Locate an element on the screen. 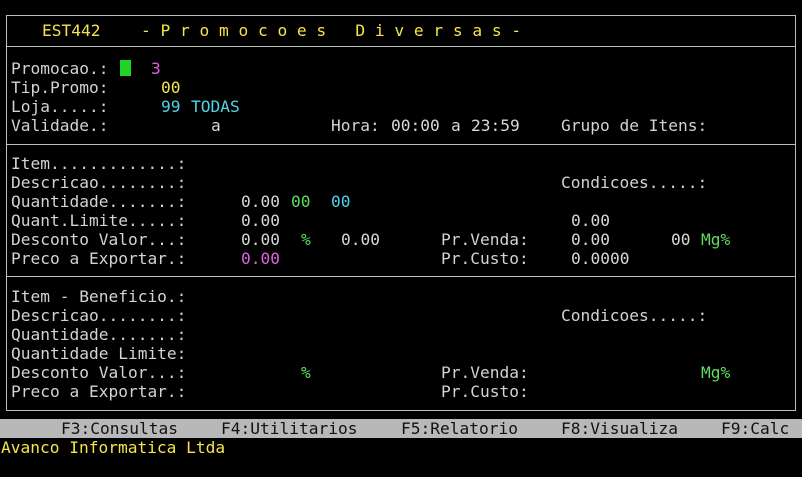 This screenshot has height=477, width=802. item-pr-venda-value: 0.00 is located at coordinates (590, 239).